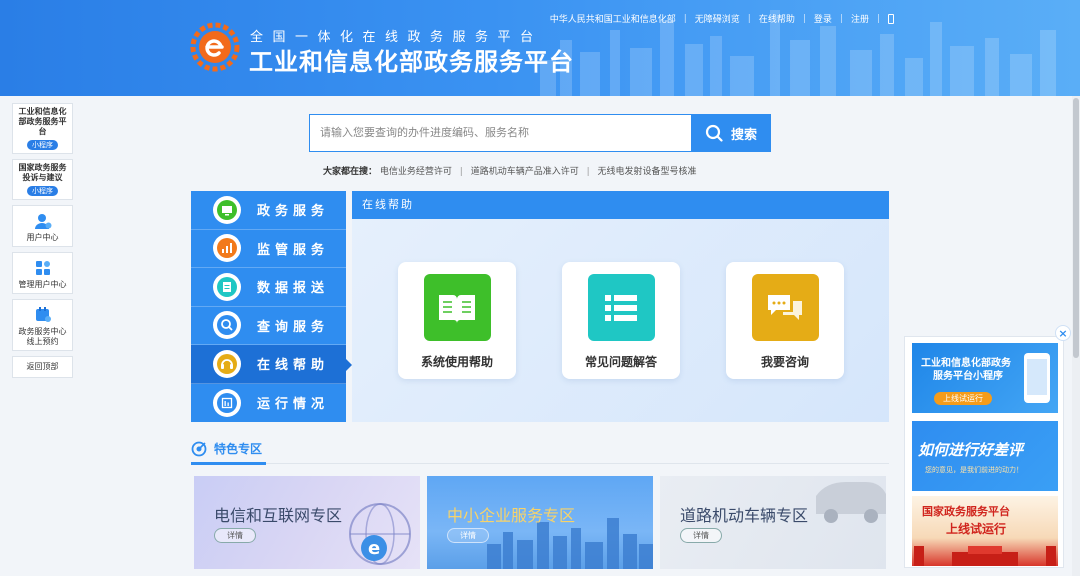 The height and width of the screenshot is (576, 1080). I want to click on consult-card: 我要咨询, so click(785, 320).